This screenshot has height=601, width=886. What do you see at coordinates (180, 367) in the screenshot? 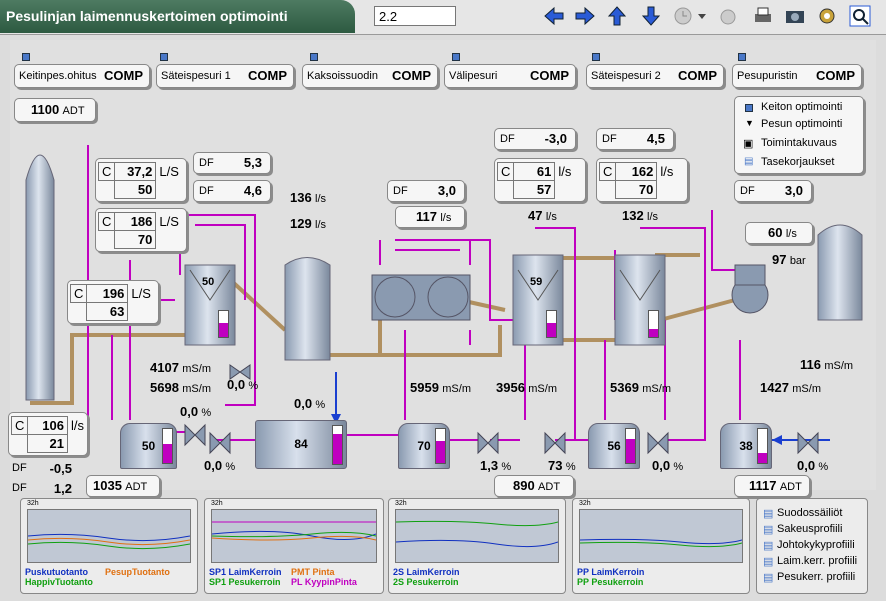
I see `conductivity-4107: 4107 mS/m` at bounding box center [180, 367].